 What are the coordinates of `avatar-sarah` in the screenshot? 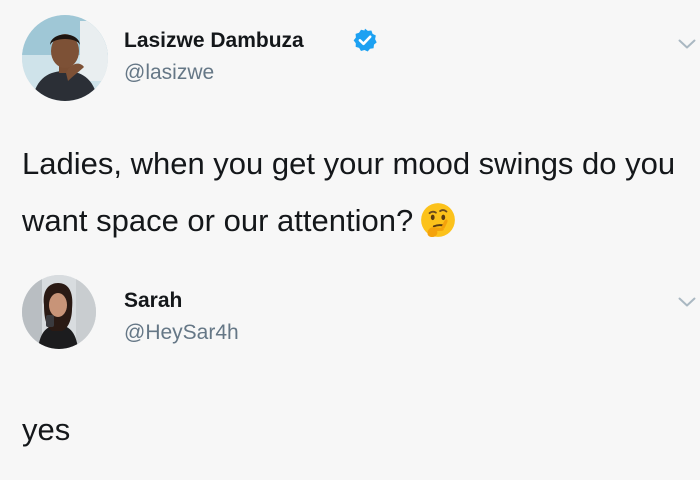 It's located at (59, 312).